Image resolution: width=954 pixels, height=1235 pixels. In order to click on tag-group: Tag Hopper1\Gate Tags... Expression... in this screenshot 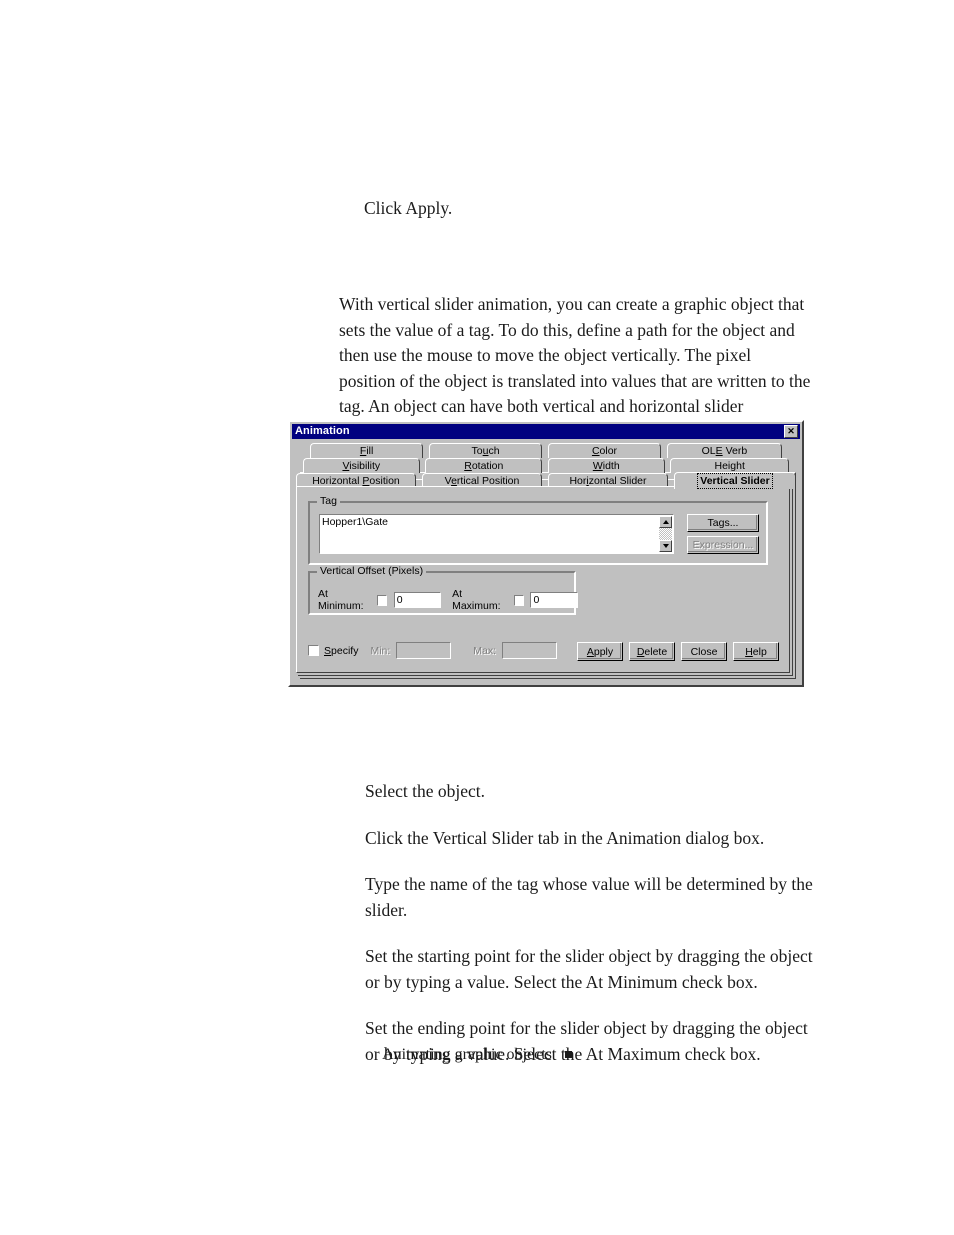, I will do `click(538, 530)`.